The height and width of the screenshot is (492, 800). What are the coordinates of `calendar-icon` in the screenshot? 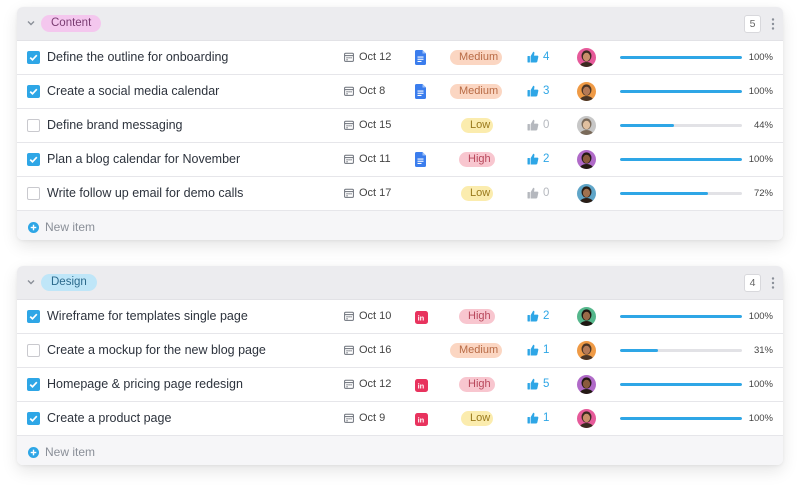 It's located at (349, 193).